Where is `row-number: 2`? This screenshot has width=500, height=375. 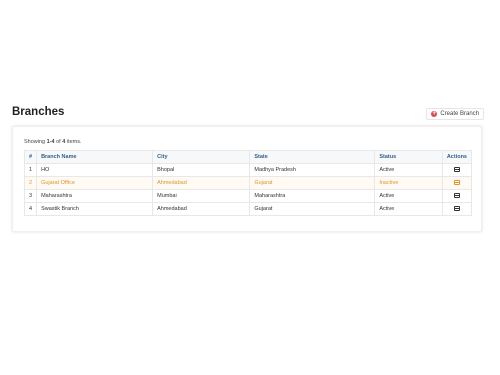 row-number: 2 is located at coordinates (30, 183).